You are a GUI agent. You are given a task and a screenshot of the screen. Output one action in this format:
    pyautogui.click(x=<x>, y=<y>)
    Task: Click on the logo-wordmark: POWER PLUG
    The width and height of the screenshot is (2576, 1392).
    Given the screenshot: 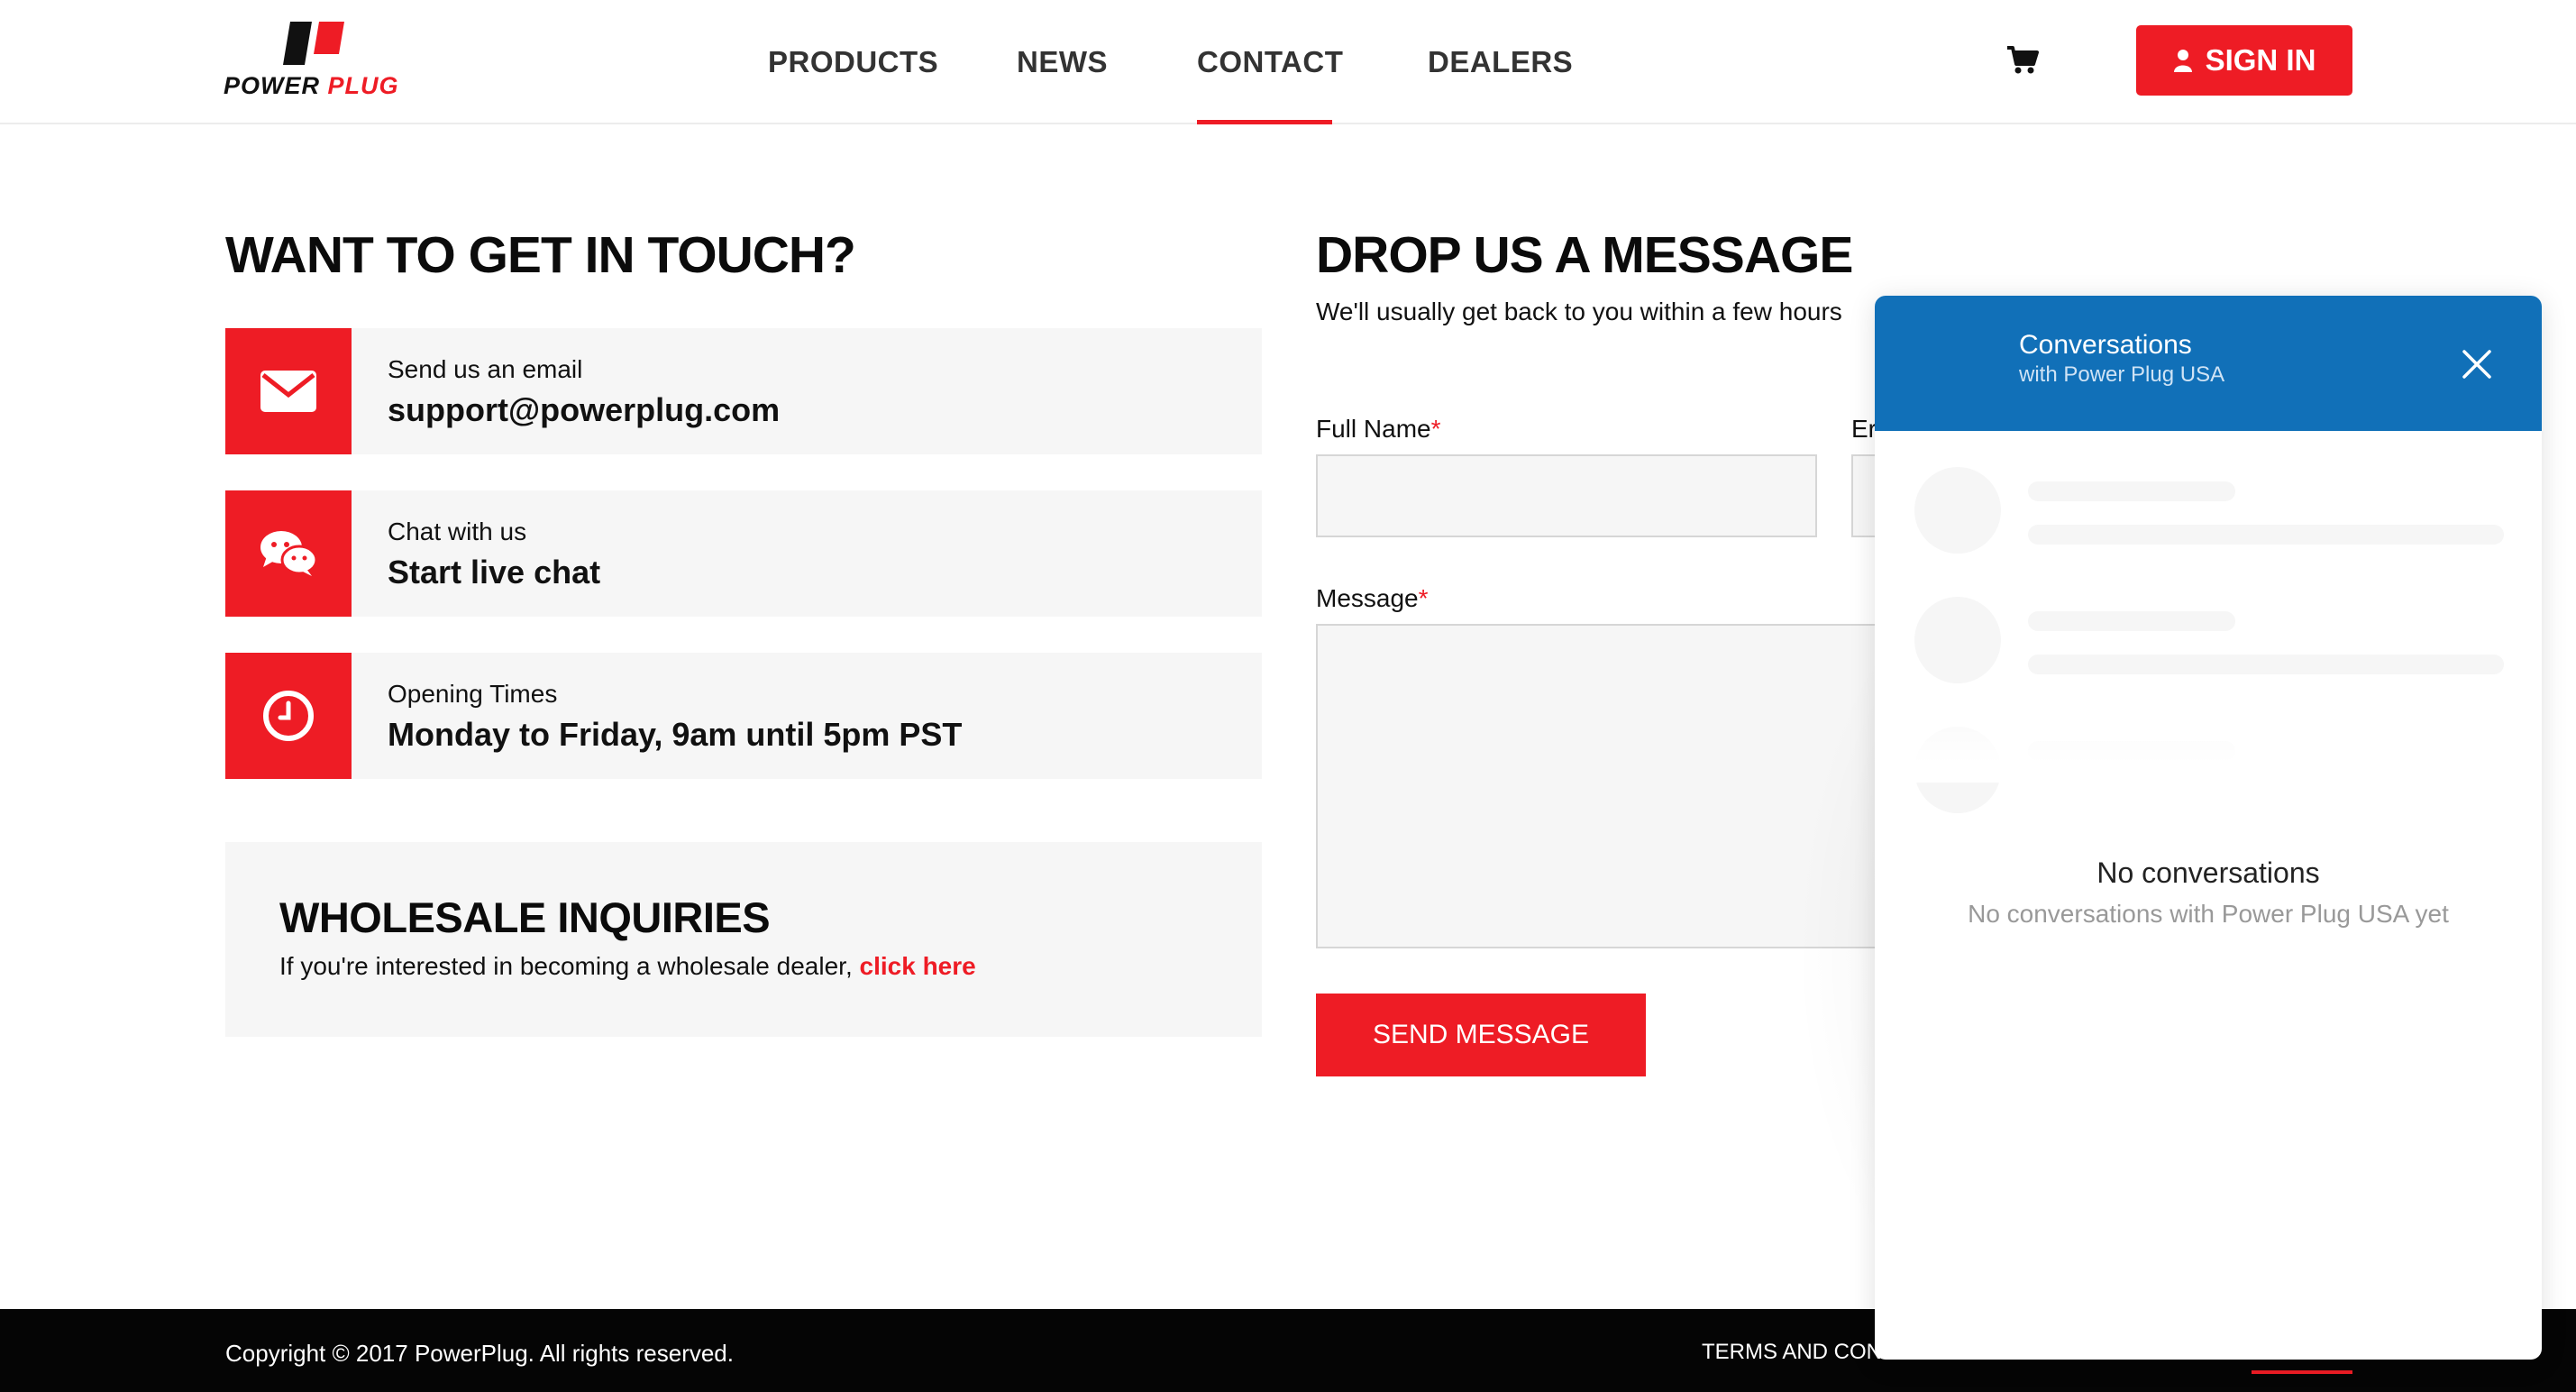 What is the action you would take?
    pyautogui.click(x=311, y=85)
    